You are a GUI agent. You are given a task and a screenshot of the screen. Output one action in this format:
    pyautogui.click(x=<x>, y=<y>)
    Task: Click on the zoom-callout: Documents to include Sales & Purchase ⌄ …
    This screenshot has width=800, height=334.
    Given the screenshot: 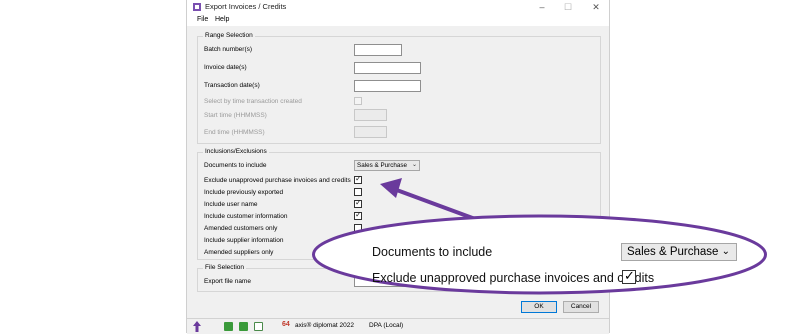 What is the action you would take?
    pyautogui.click(x=539, y=254)
    